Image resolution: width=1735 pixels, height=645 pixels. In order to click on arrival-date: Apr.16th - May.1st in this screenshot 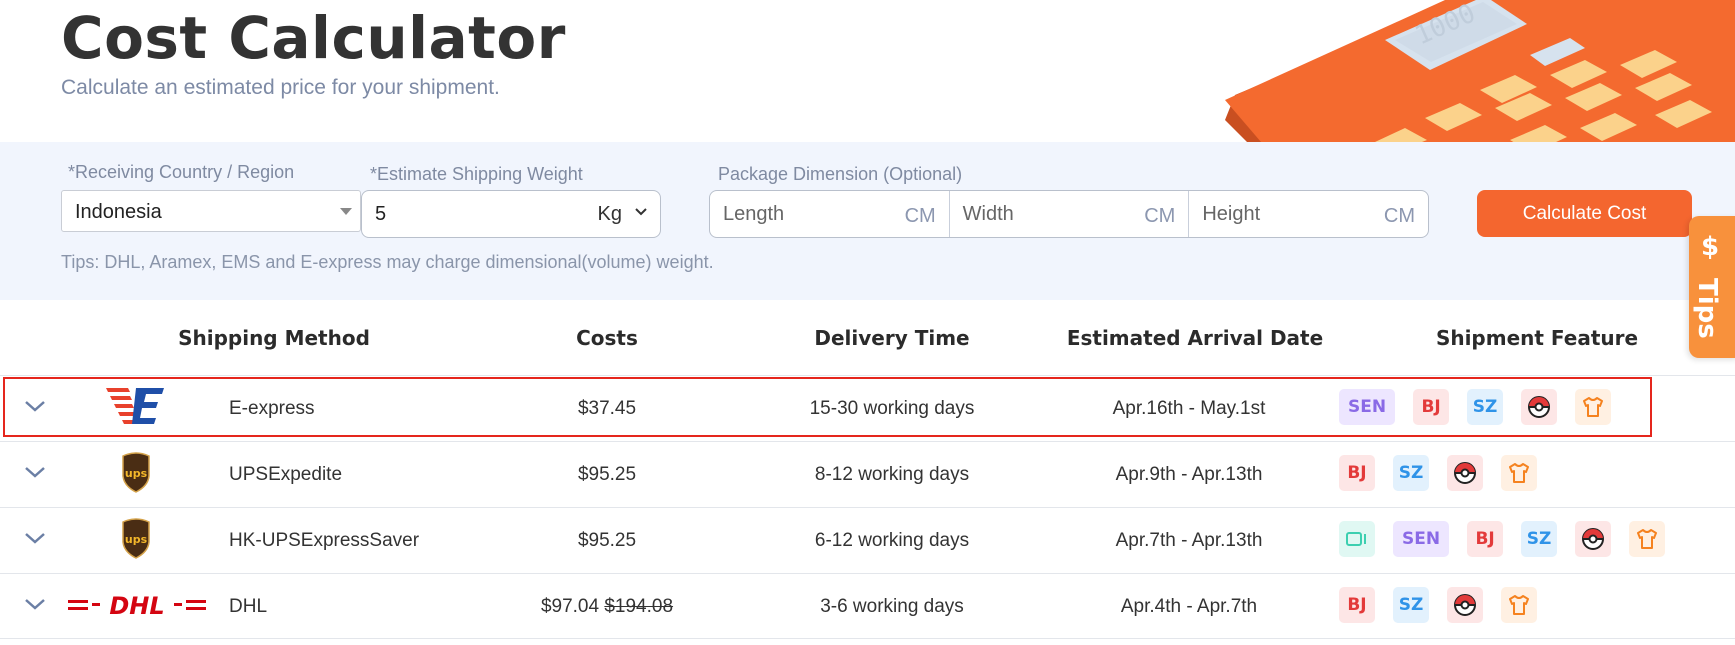, I will do `click(1189, 408)`.